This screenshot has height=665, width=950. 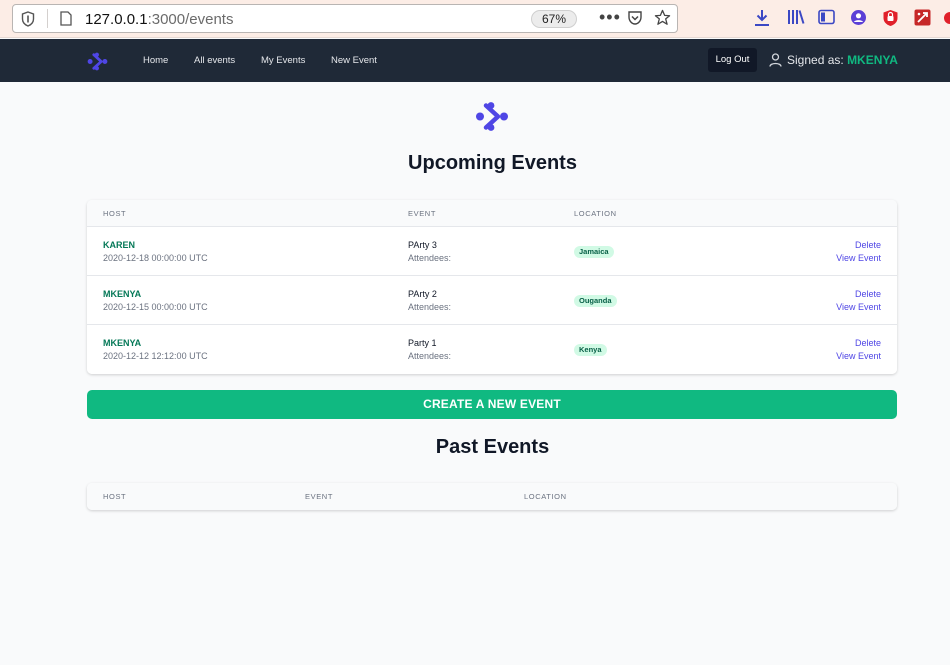 I want to click on url-host: 127.0.0.1, so click(x=116, y=19).